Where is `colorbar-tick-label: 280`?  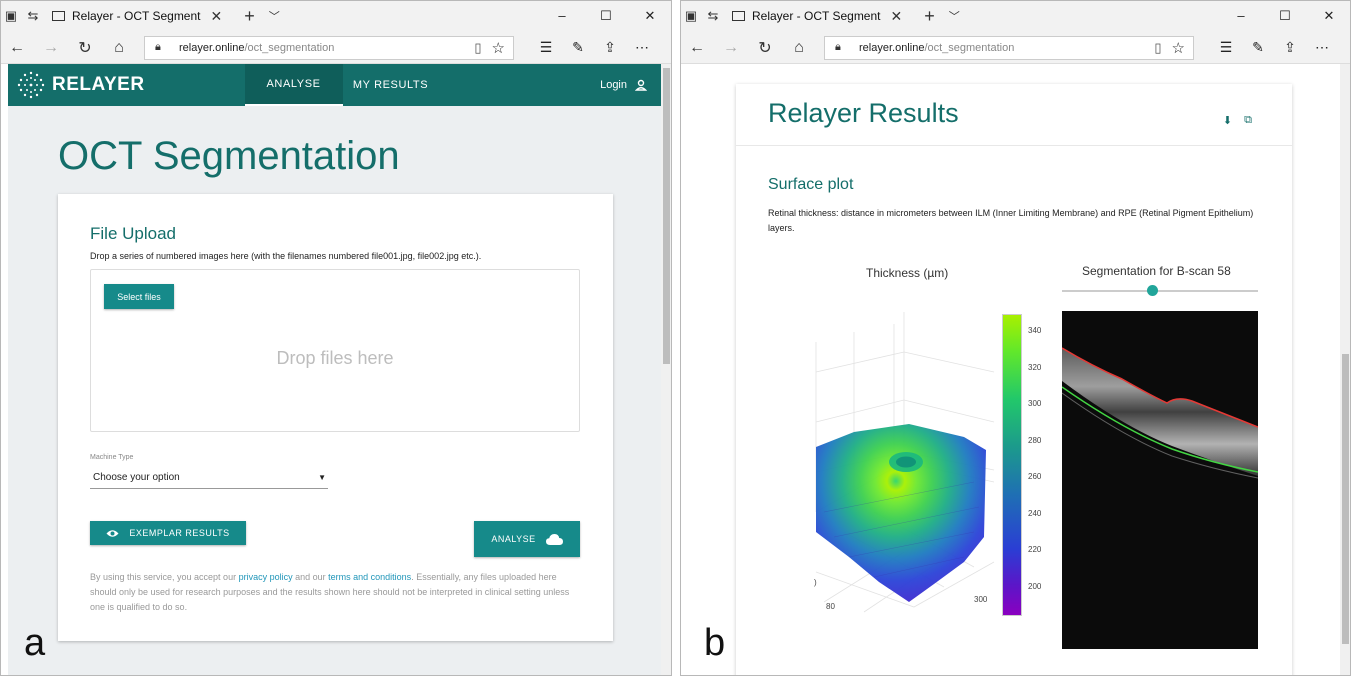
colorbar-tick-label: 280 is located at coordinates (1035, 440).